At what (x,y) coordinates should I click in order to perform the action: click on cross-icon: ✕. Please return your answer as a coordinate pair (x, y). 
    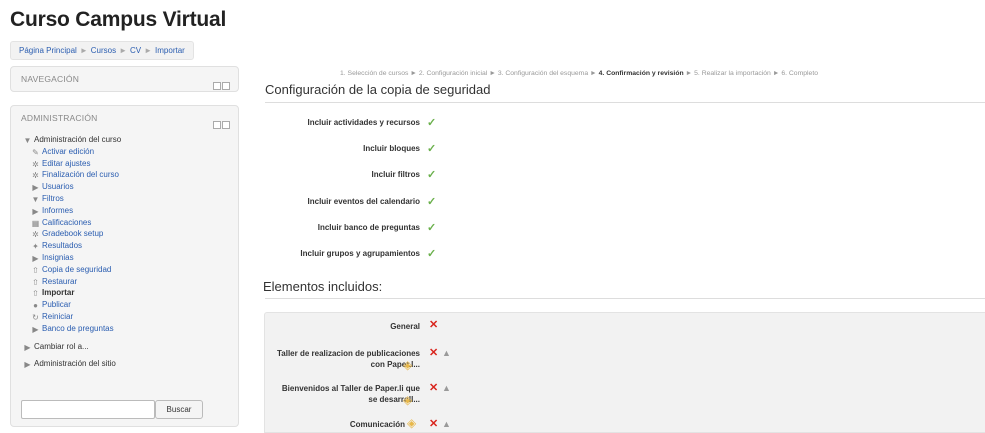
    Looking at the image, I should click on (434, 424).